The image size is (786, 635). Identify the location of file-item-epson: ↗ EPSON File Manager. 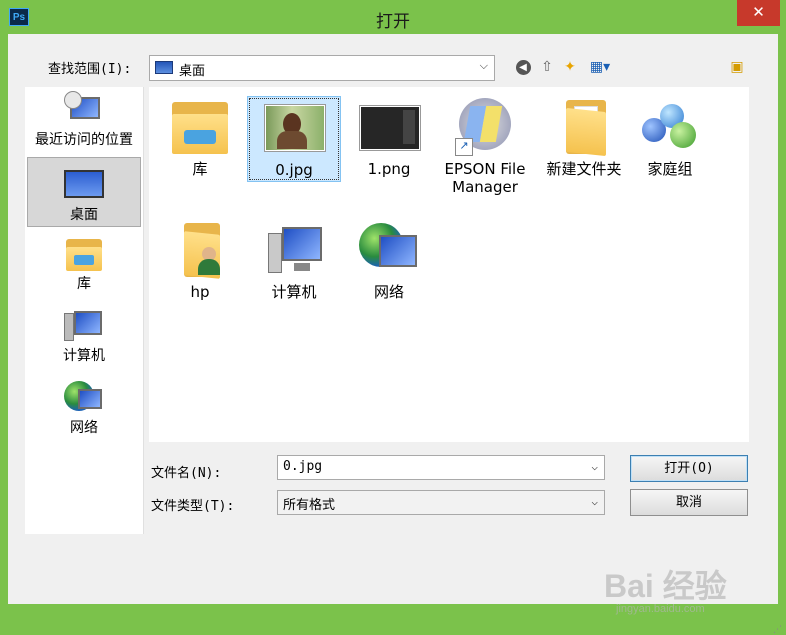
(485, 146).